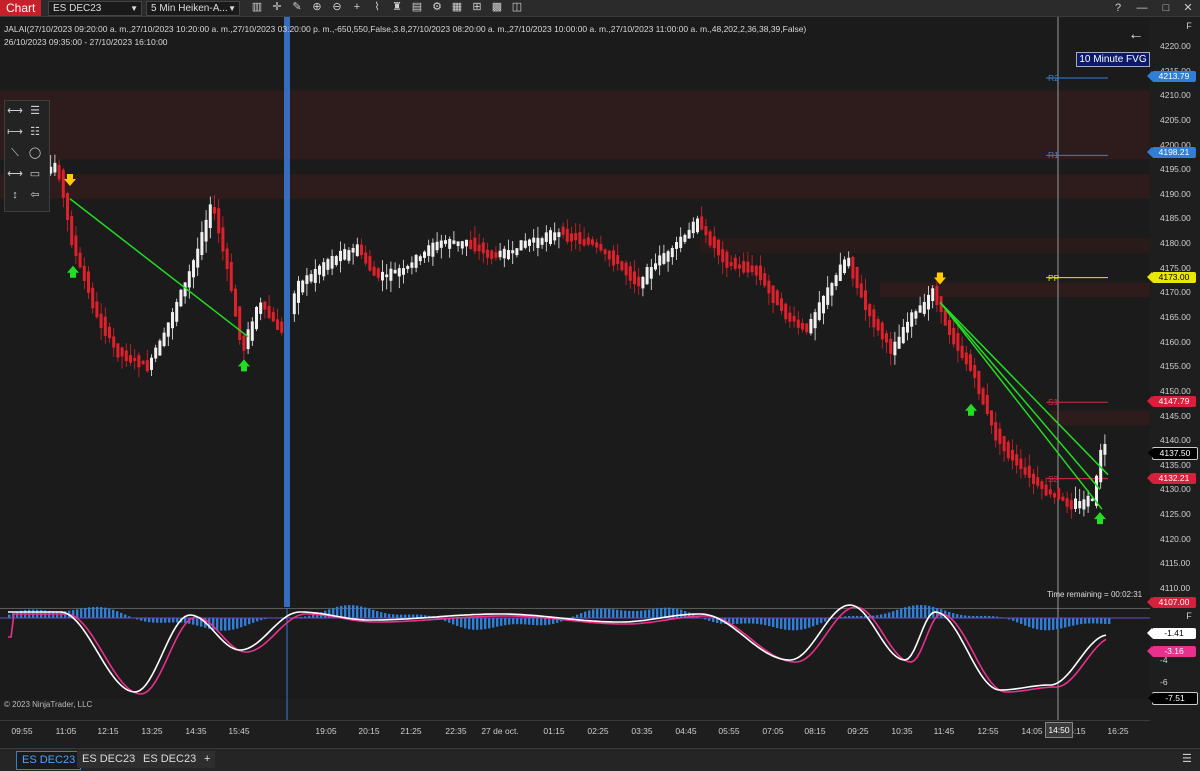 Image resolution: width=1200 pixels, height=771 pixels. I want to click on vertical-line-icon: ↕, so click(15, 195).